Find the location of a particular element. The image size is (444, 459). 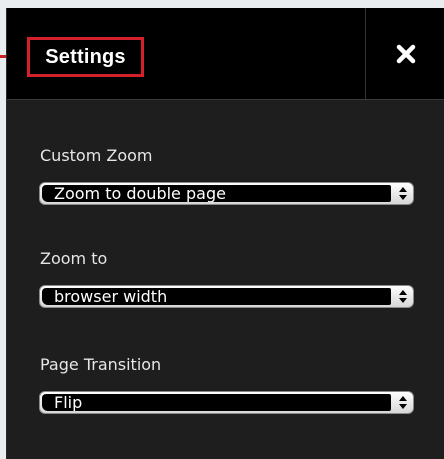

page-title: Settings is located at coordinates (85, 56).